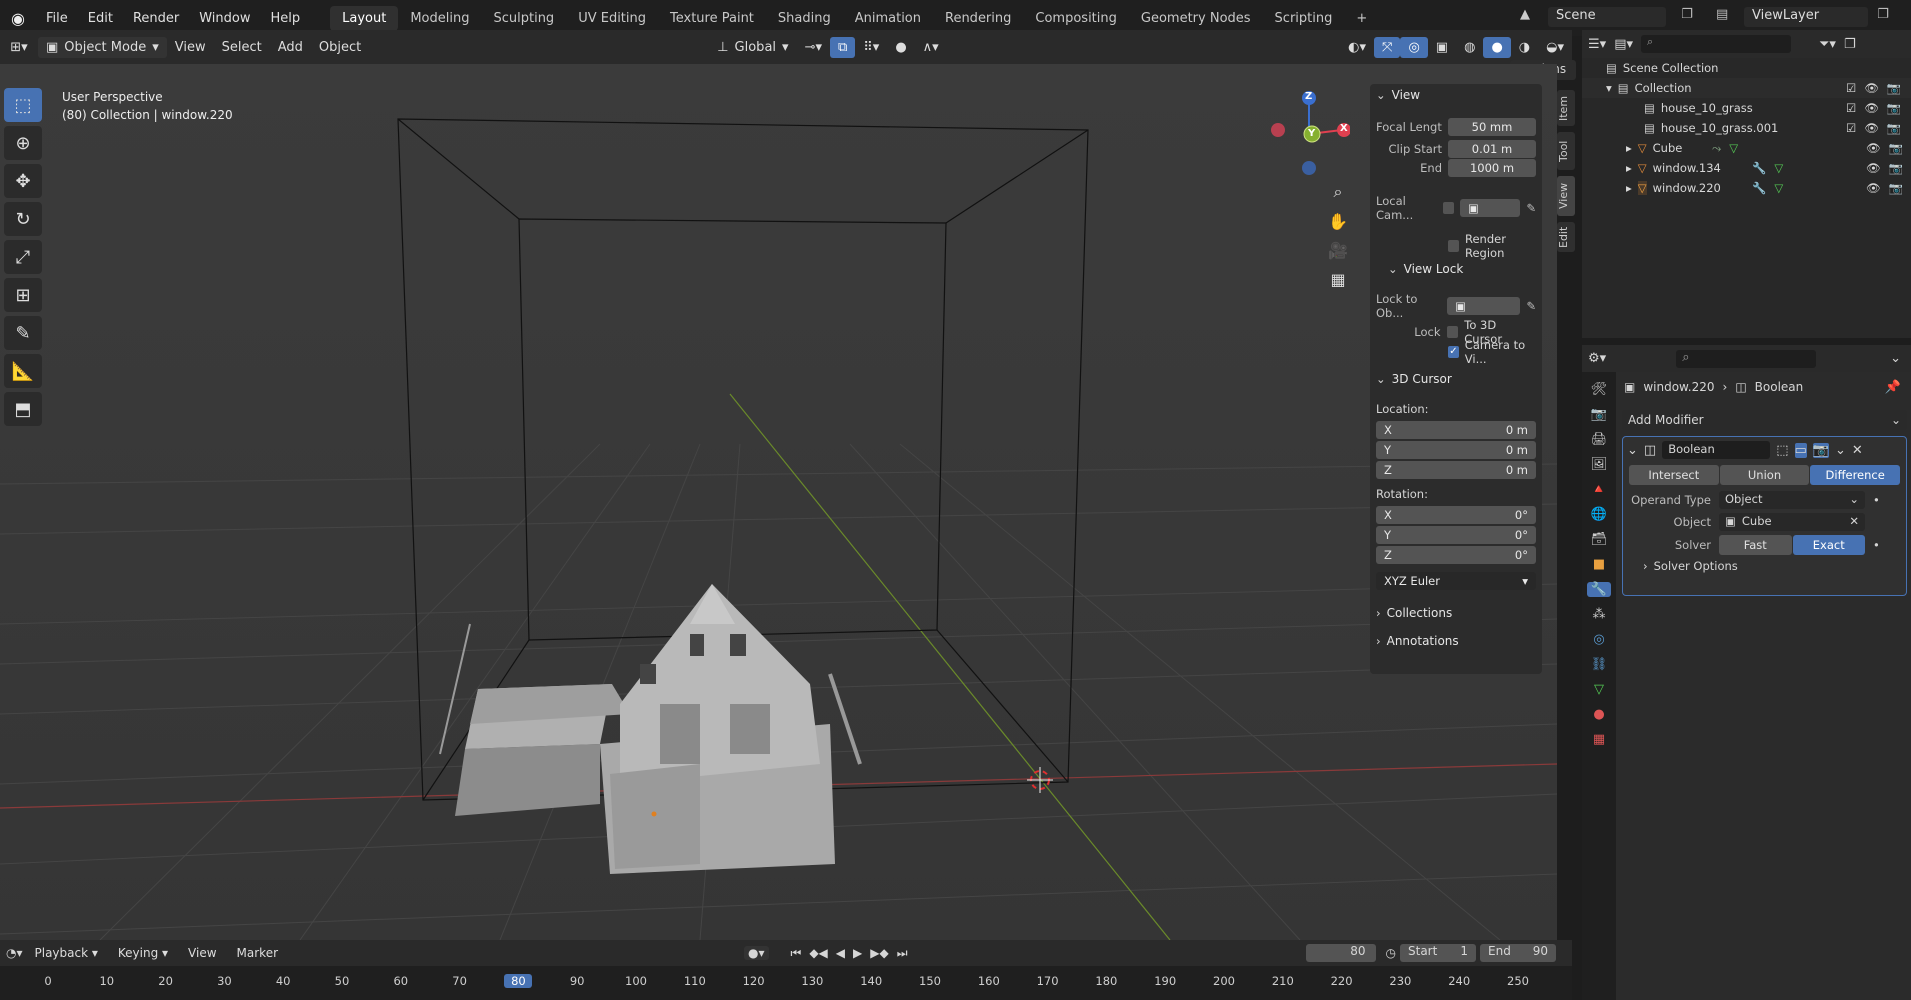 This screenshot has height=1000, width=1911. What do you see at coordinates (1623, 44) in the screenshot?
I see `display-mode-icon: ▤▾` at bounding box center [1623, 44].